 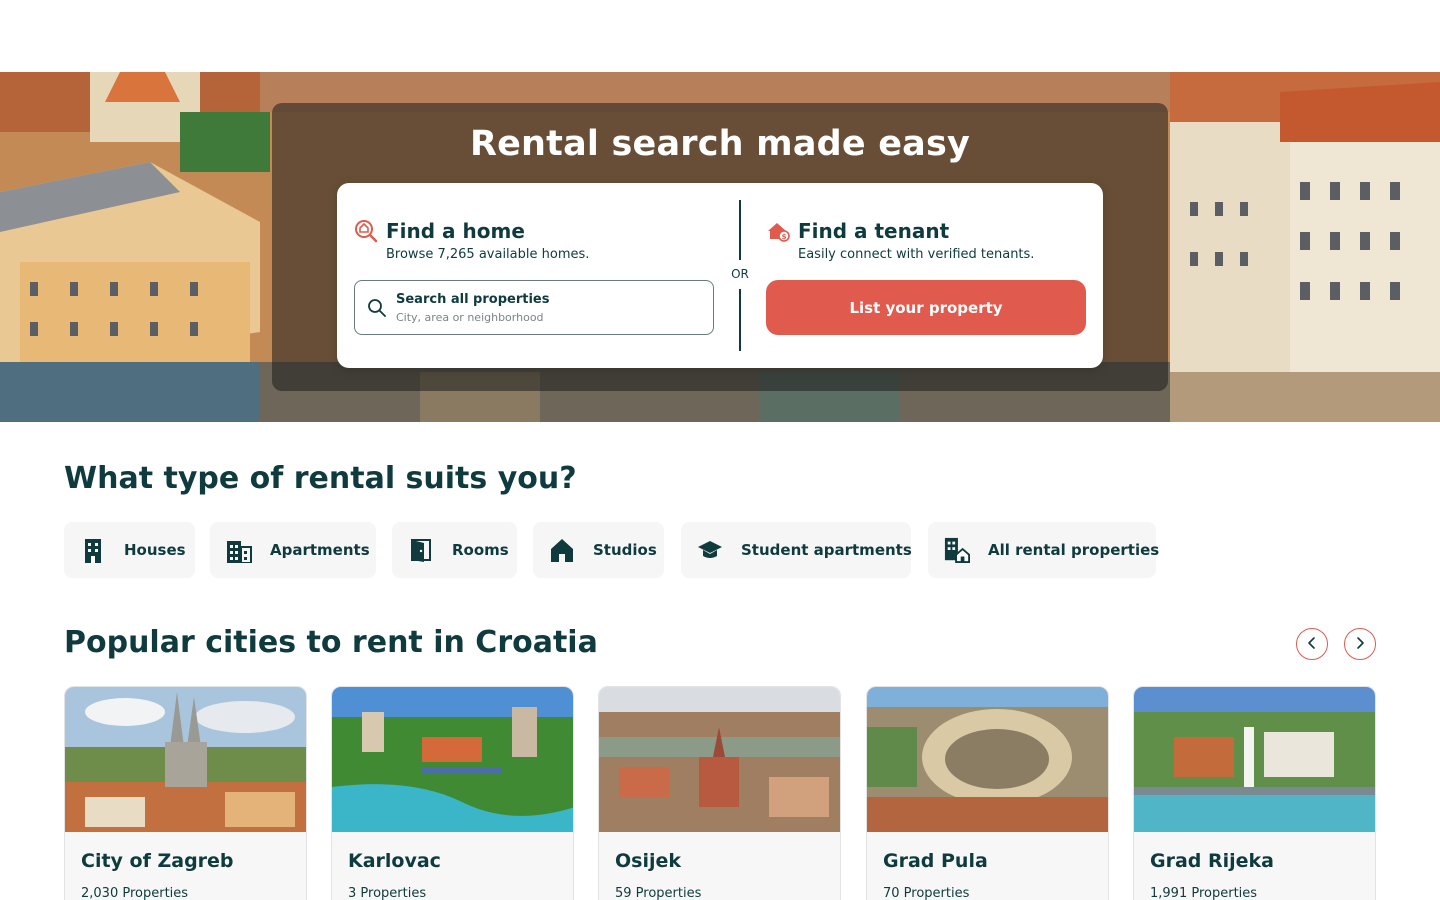 I want to click on carousel-next-button, so click(x=1360, y=644).